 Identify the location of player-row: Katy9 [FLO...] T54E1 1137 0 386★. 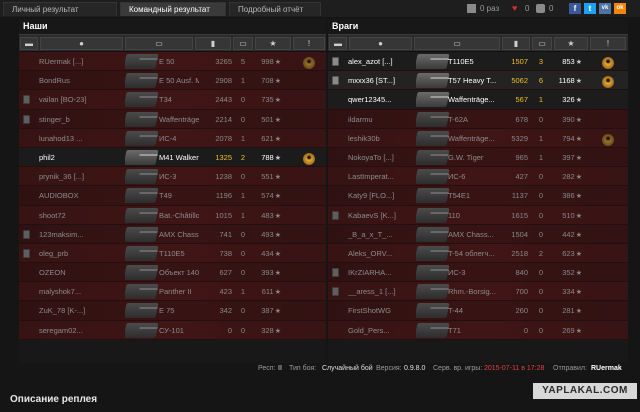
(478, 196).